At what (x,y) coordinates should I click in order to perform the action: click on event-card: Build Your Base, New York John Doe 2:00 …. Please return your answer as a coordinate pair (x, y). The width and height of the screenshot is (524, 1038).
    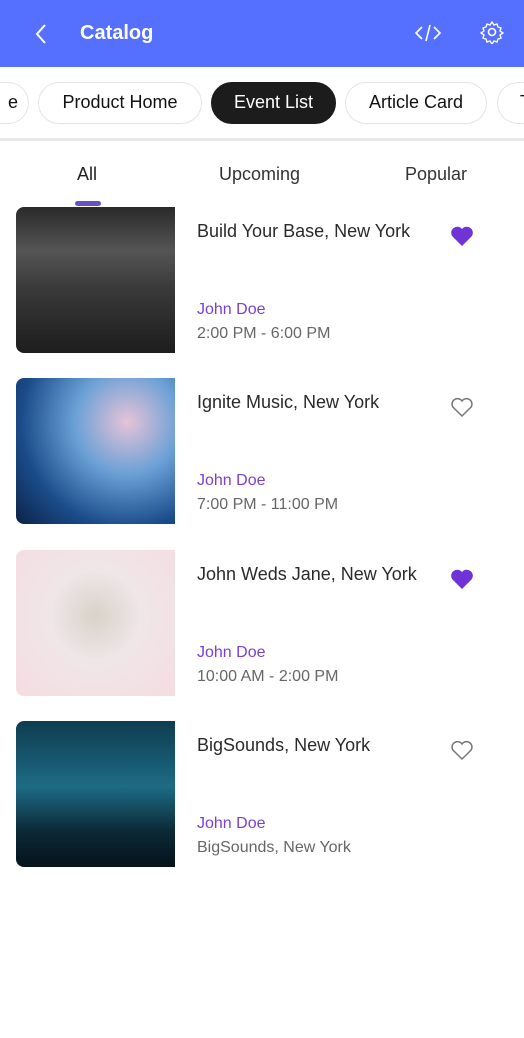
    Looking at the image, I should click on (262, 280).